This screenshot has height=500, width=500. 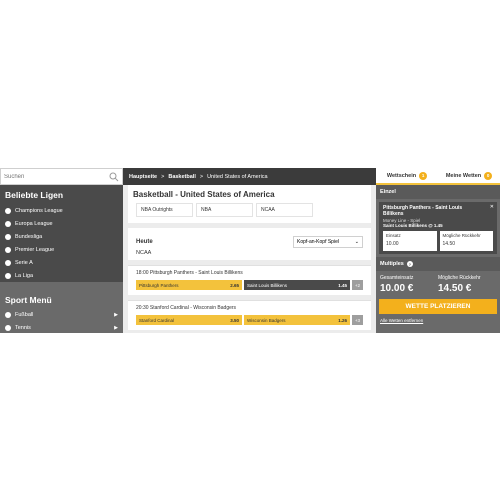 I want to click on league-item-europa-league: Europa League, so click(x=61, y=223).